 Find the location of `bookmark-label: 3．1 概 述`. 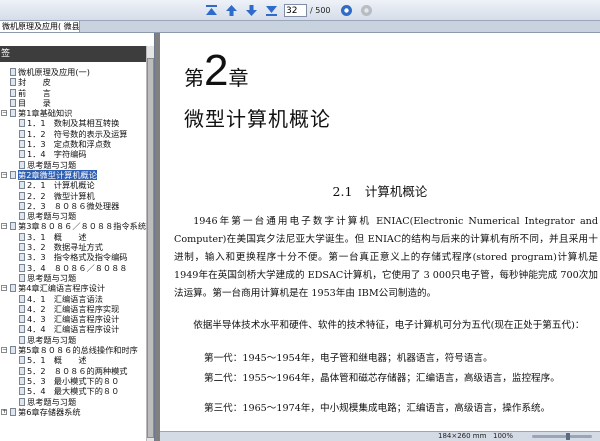

bookmark-label: 3．1 概 述 is located at coordinates (57, 236).